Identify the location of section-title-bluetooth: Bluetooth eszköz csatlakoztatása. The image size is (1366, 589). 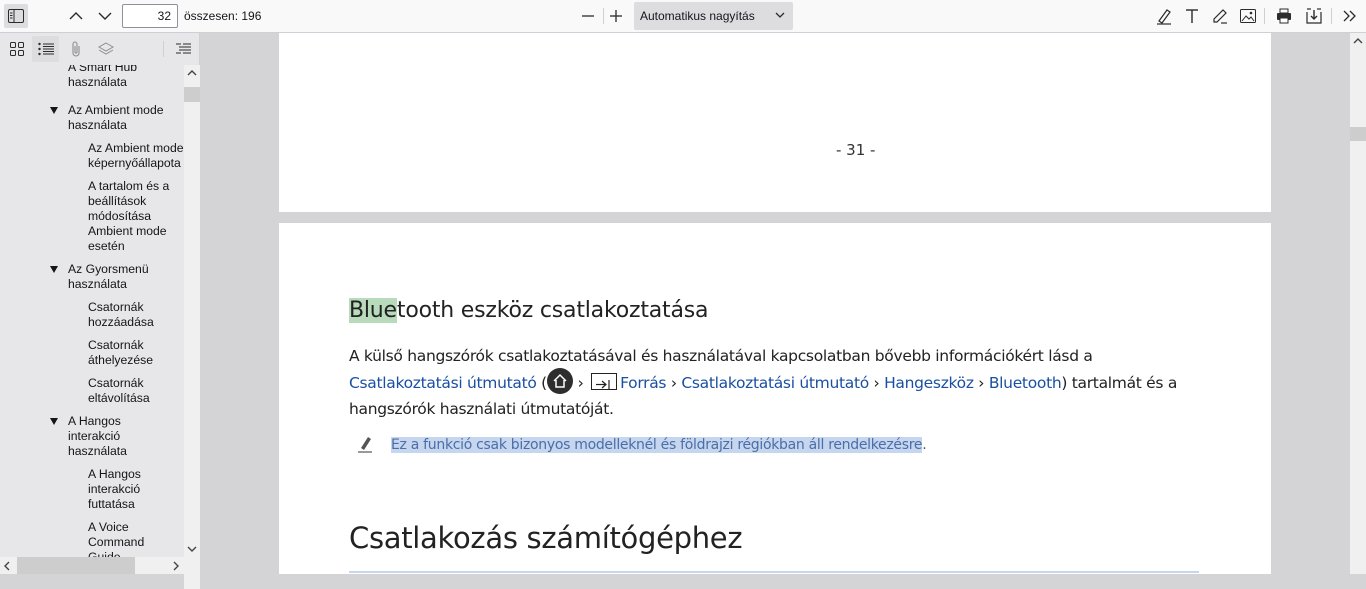
(529, 310).